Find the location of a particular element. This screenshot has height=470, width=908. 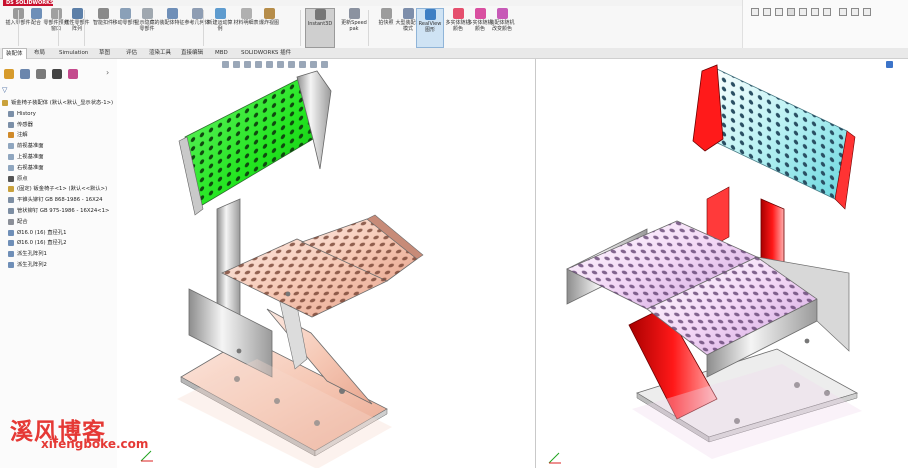

linear-pattern-icon is located at coordinates (77, 13).